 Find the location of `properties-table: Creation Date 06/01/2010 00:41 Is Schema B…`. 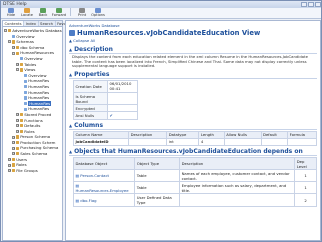

properties-table: Creation Date 06/01/2010 00:41 Is Schema B… is located at coordinates (105, 99).